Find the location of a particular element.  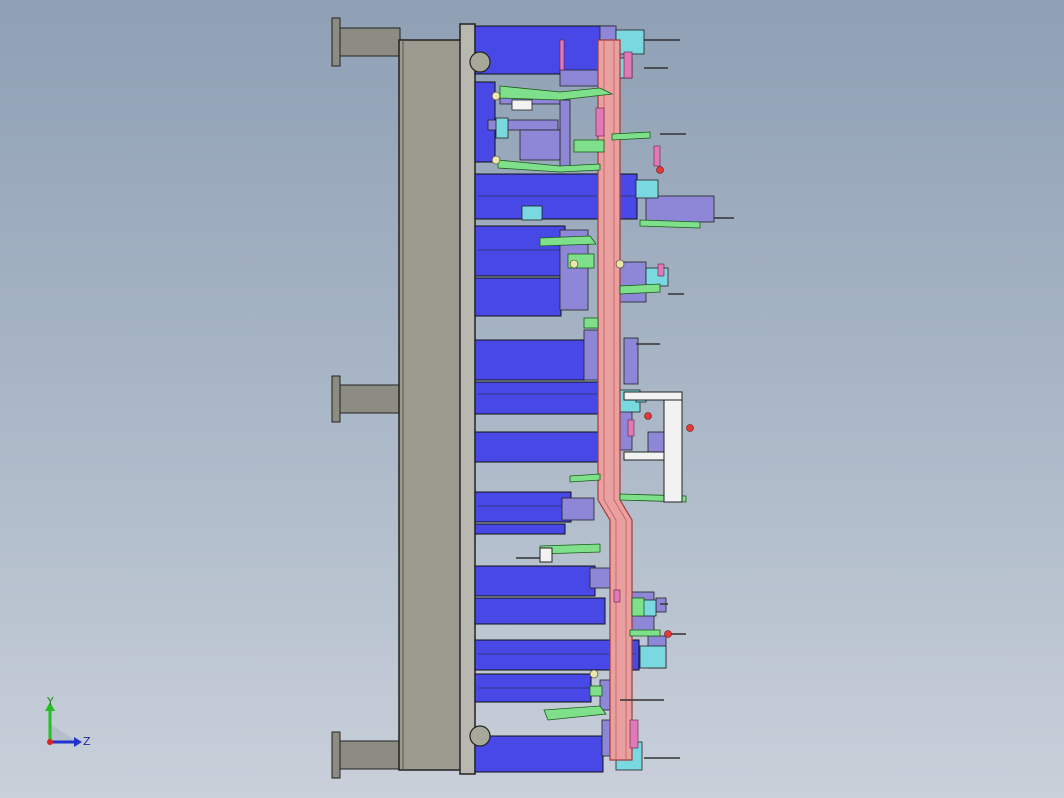

origin-dot-icon is located at coordinates (50, 742).